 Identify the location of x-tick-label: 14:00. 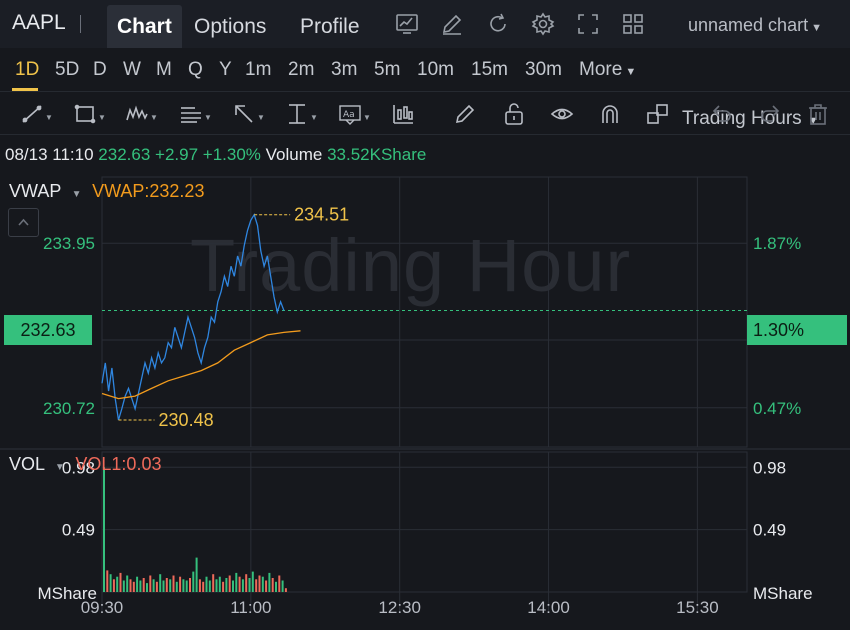
(548, 607).